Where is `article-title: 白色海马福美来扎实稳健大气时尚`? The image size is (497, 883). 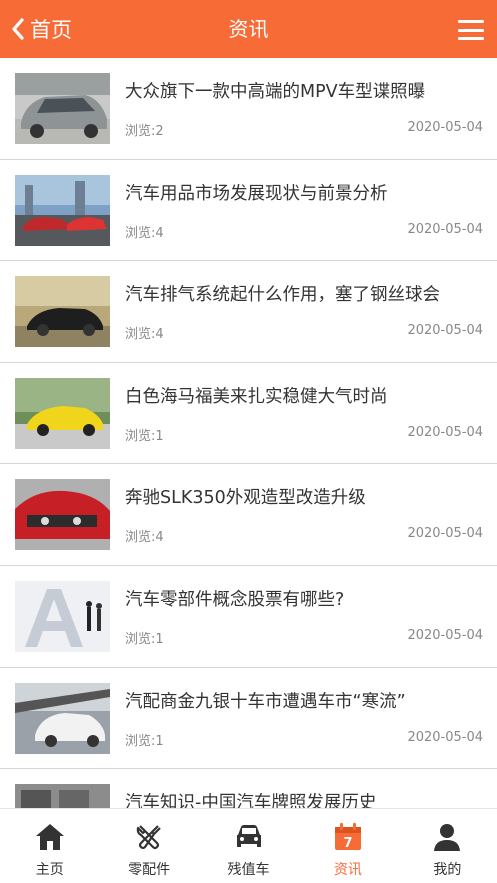 article-title: 白色海马福美来扎实稳健大气时尚 is located at coordinates (256, 396).